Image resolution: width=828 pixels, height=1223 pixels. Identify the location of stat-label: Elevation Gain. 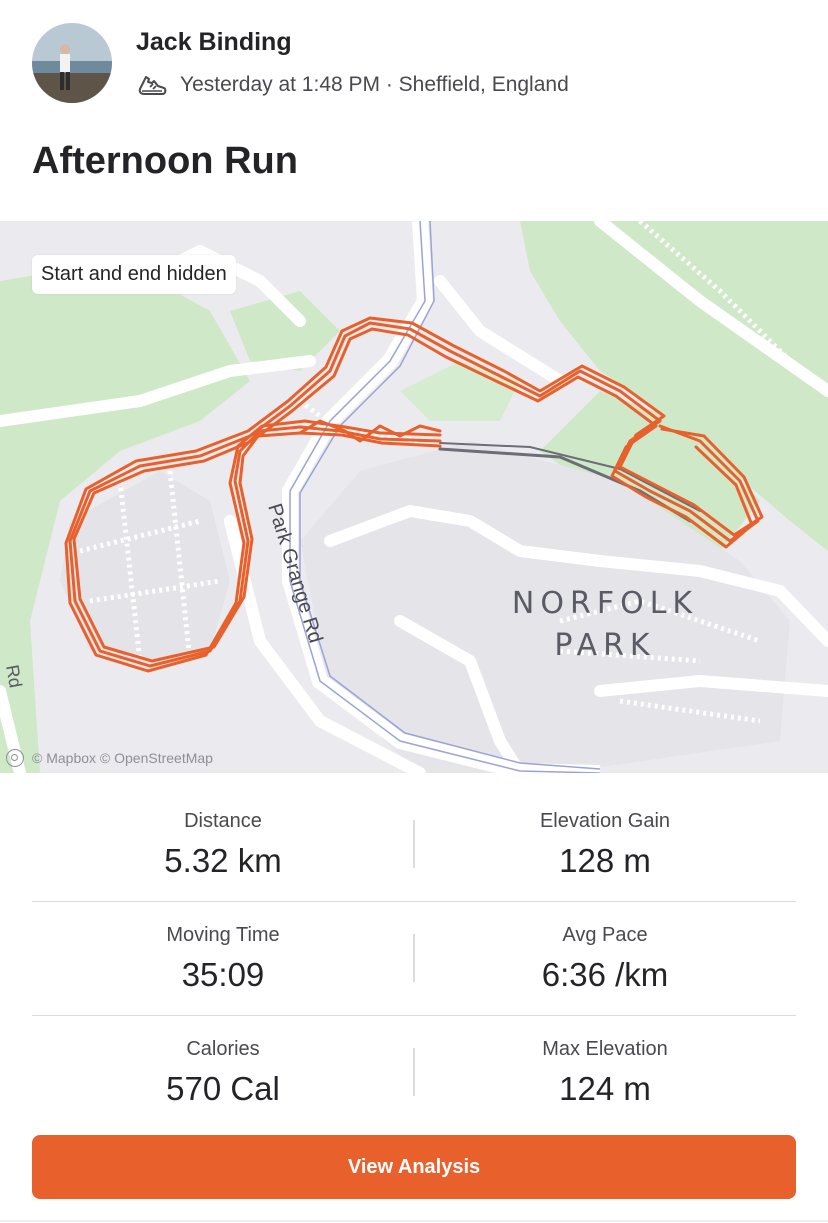
(605, 821).